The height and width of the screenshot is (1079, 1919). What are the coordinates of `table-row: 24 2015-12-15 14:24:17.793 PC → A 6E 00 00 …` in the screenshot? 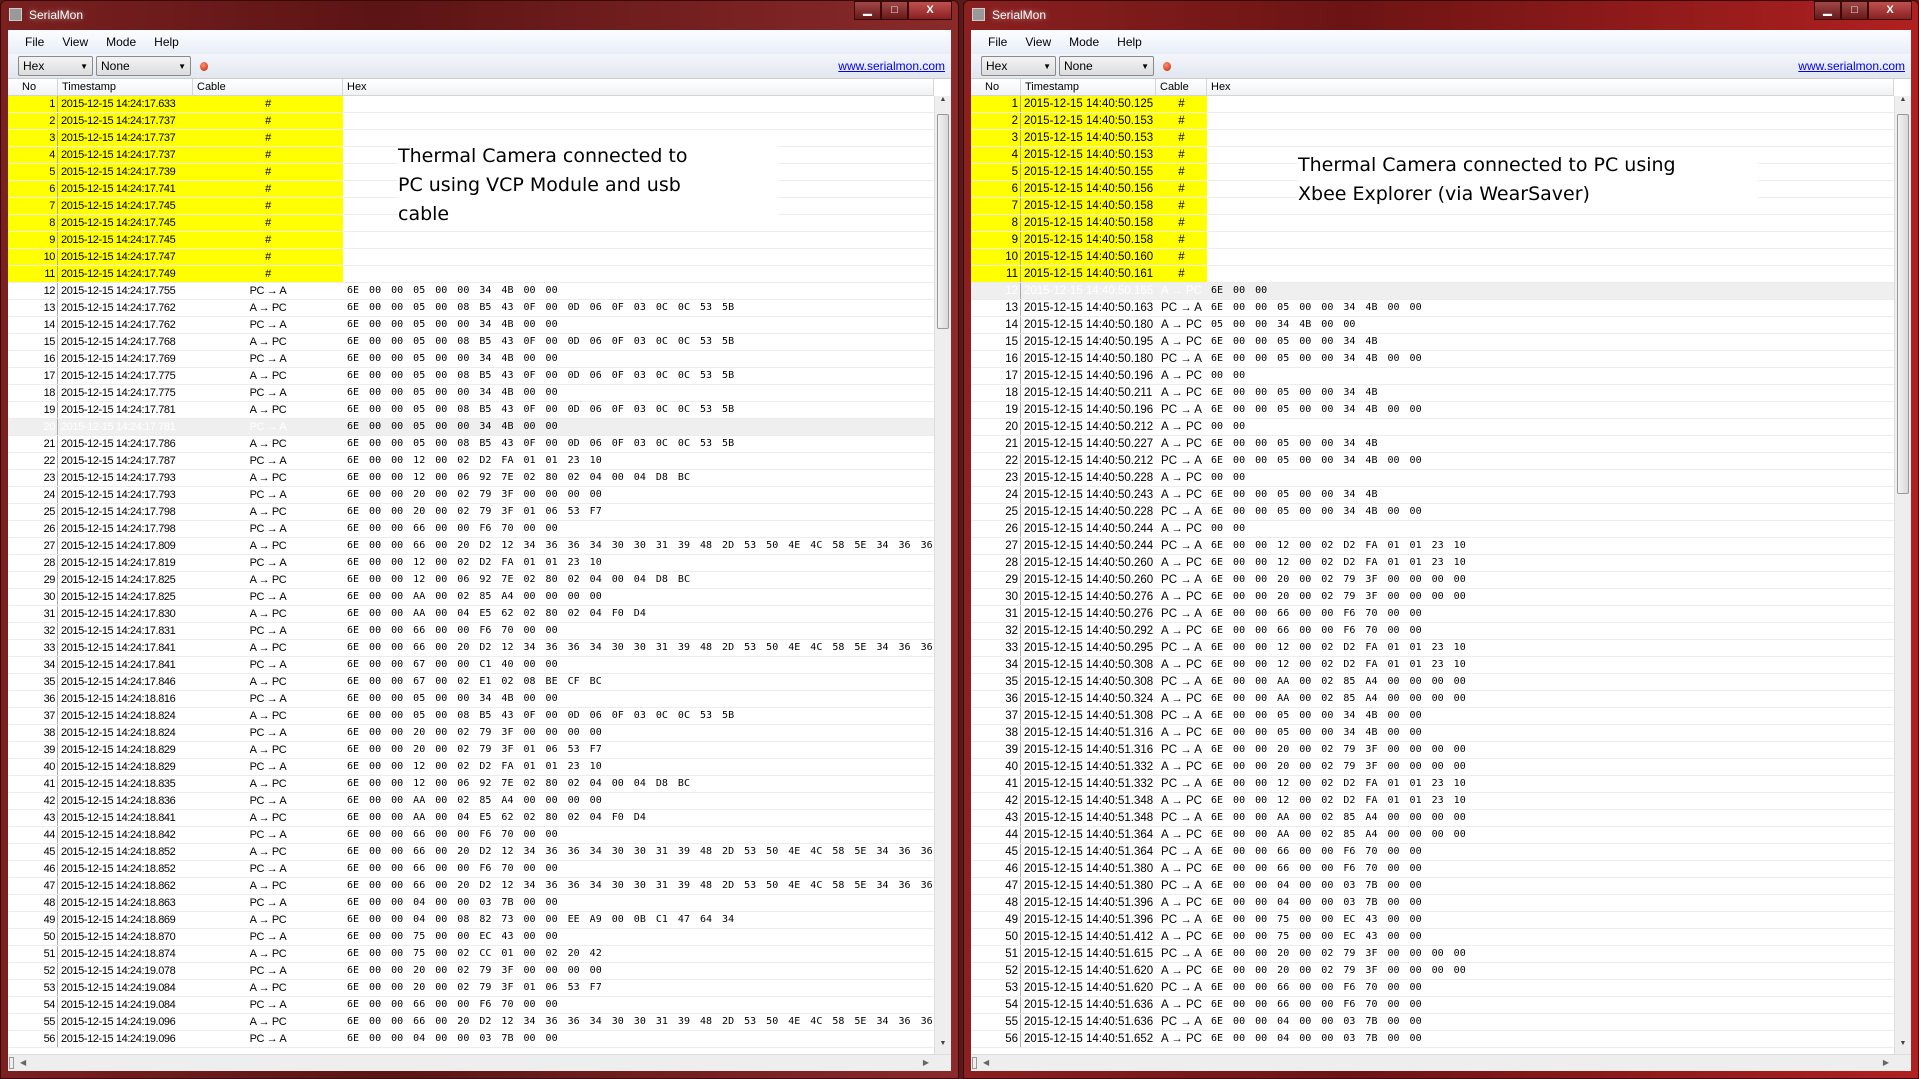 It's located at (471, 495).